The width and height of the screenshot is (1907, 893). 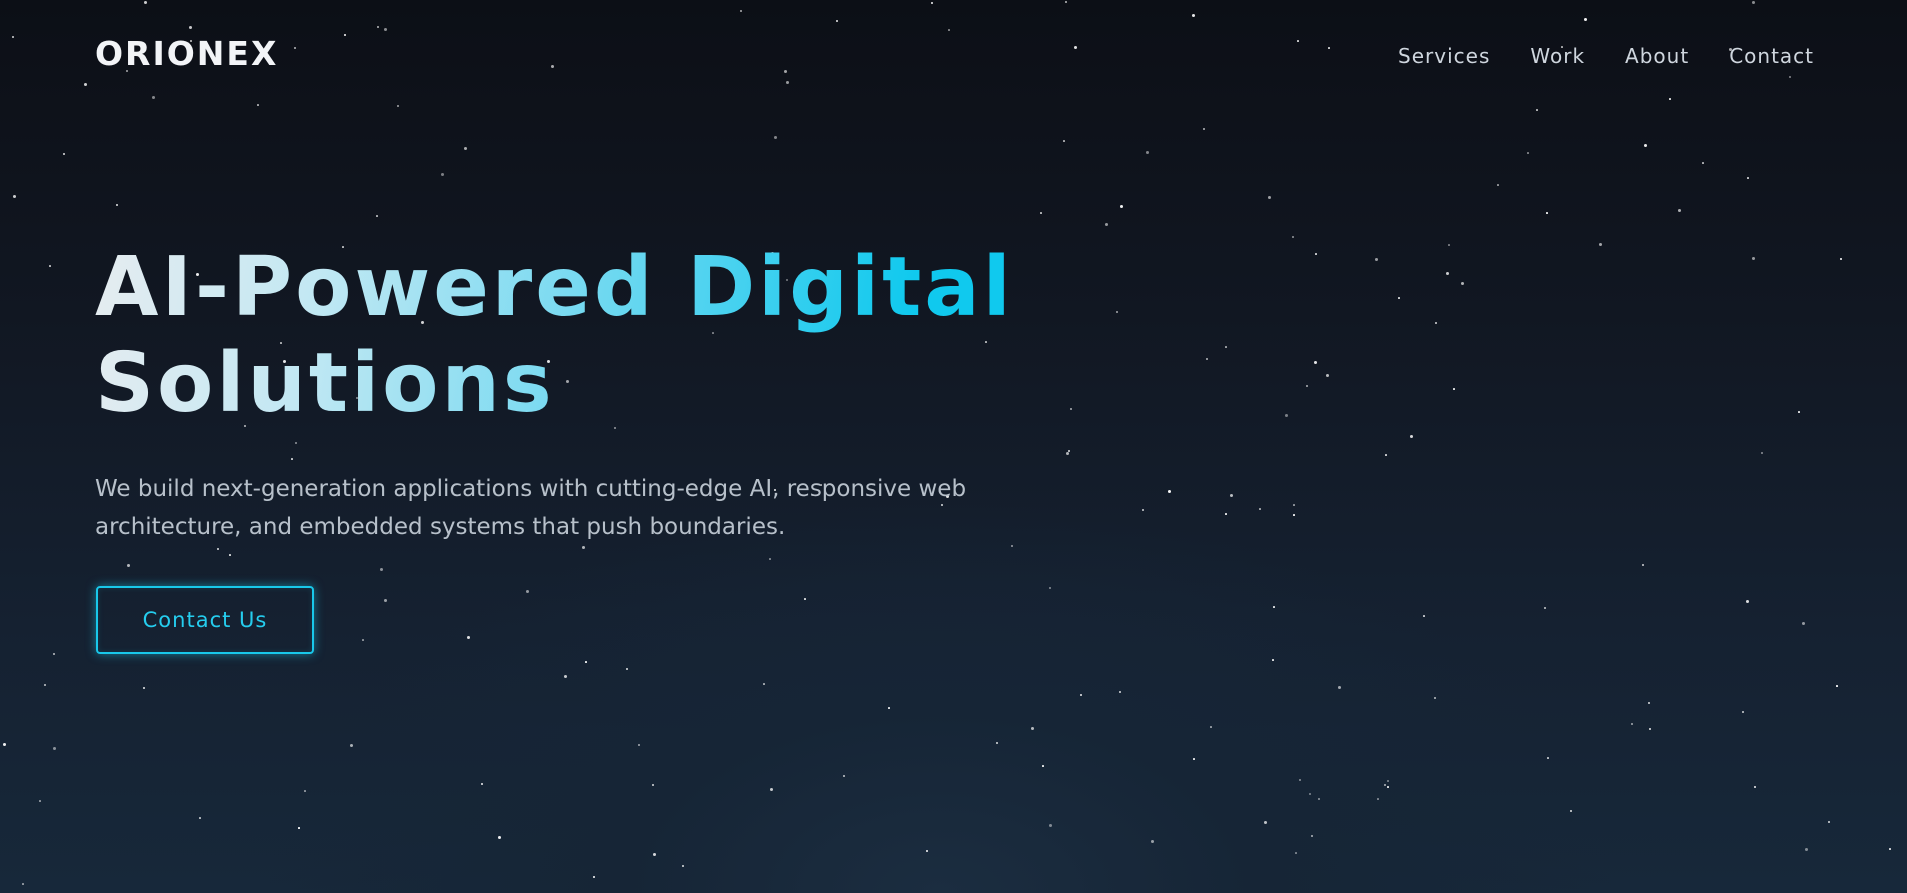 I want to click on nav-link-services: Services, so click(x=1444, y=56).